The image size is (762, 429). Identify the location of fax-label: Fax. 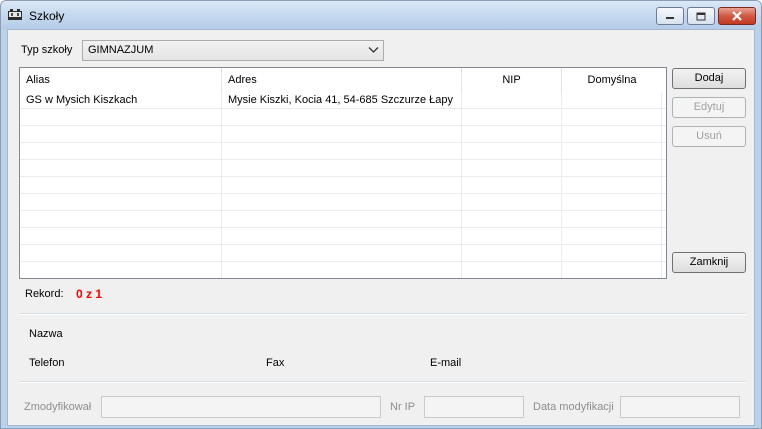
(275, 363).